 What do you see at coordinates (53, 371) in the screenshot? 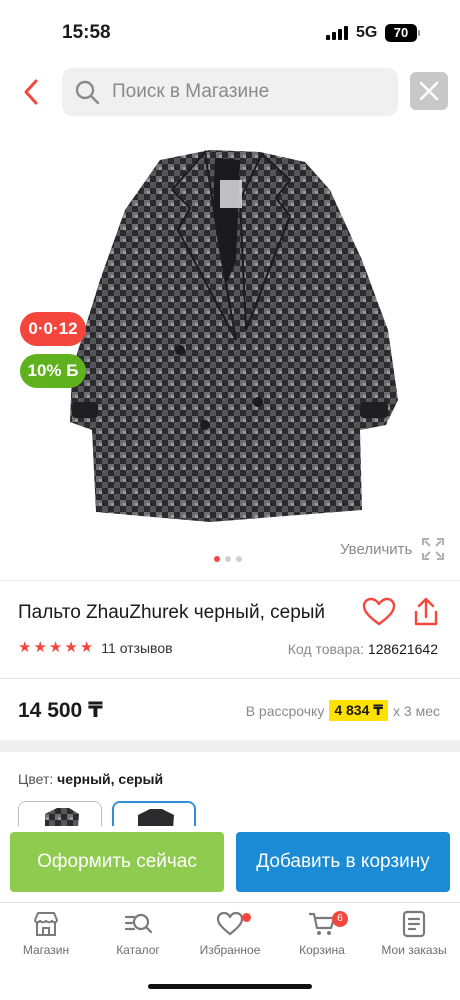
I see `cashback-badge: 10% Б` at bounding box center [53, 371].